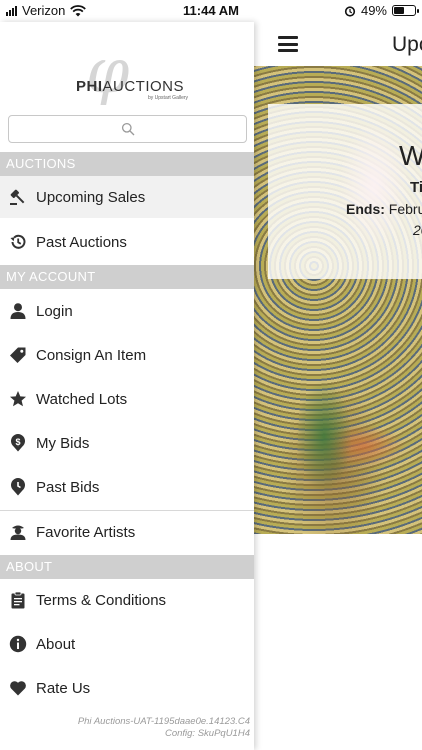 Image resolution: width=422 pixels, height=750 pixels. I want to click on top-bar: Upco, so click(338, 44).